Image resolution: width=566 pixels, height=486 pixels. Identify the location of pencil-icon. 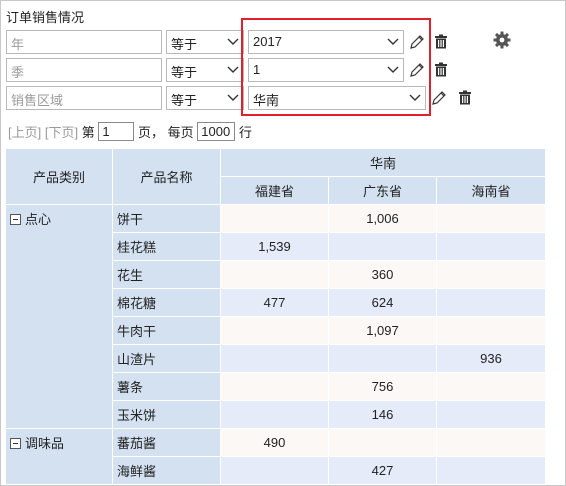
(439, 98).